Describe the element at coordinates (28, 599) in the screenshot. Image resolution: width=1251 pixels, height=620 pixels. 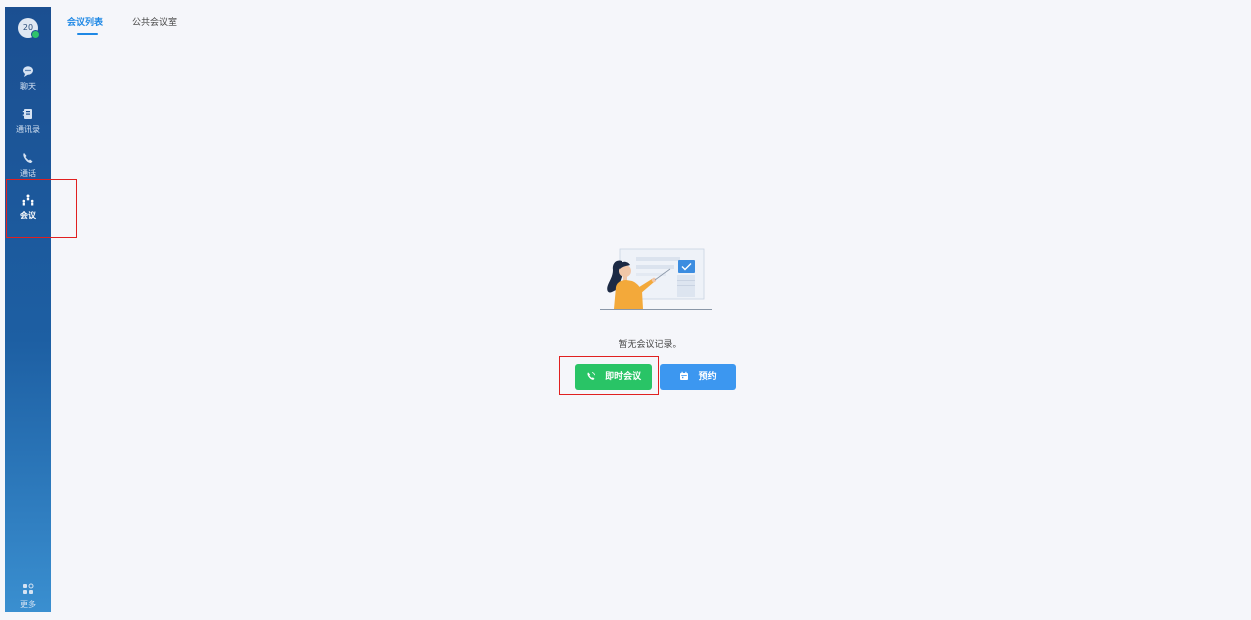
I see `sidebar-item-more: 更多` at that location.